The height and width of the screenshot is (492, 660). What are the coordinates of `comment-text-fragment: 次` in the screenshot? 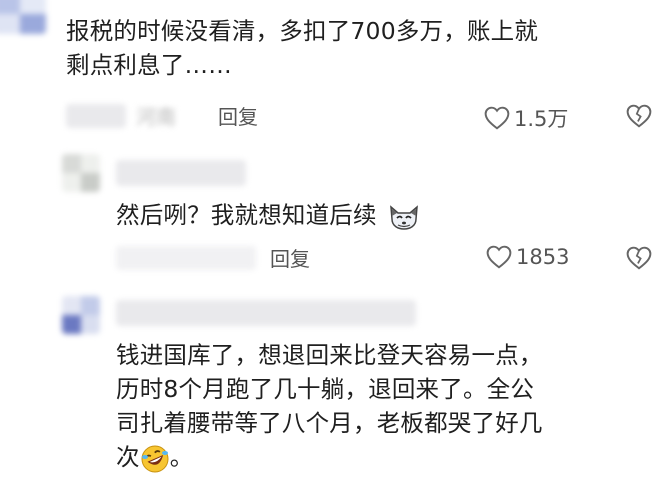 It's located at (128, 457).